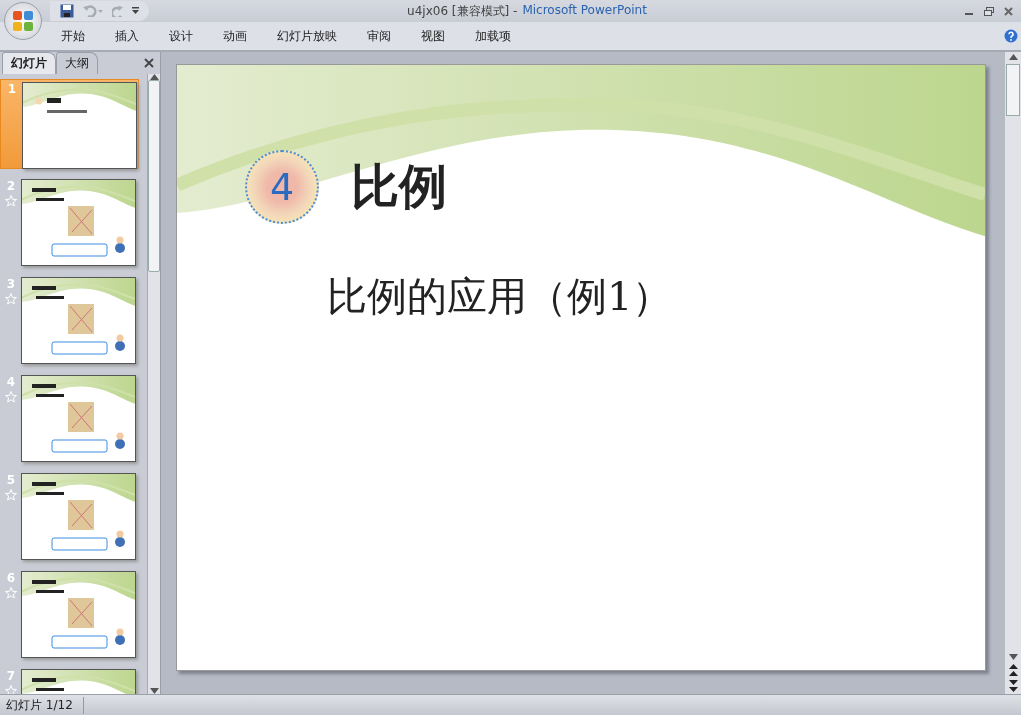 This screenshot has width=1021, height=715. I want to click on scroll-down-icon, so click(1013, 657).